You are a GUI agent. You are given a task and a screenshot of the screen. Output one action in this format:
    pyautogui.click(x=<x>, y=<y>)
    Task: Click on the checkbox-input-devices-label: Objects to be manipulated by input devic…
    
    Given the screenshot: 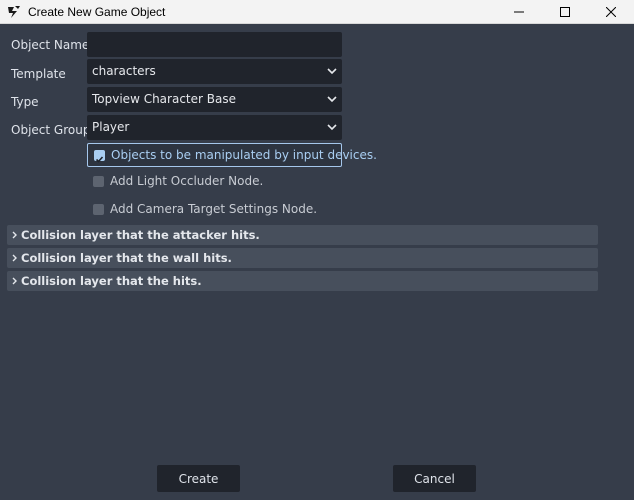 What is the action you would take?
    pyautogui.click(x=244, y=155)
    